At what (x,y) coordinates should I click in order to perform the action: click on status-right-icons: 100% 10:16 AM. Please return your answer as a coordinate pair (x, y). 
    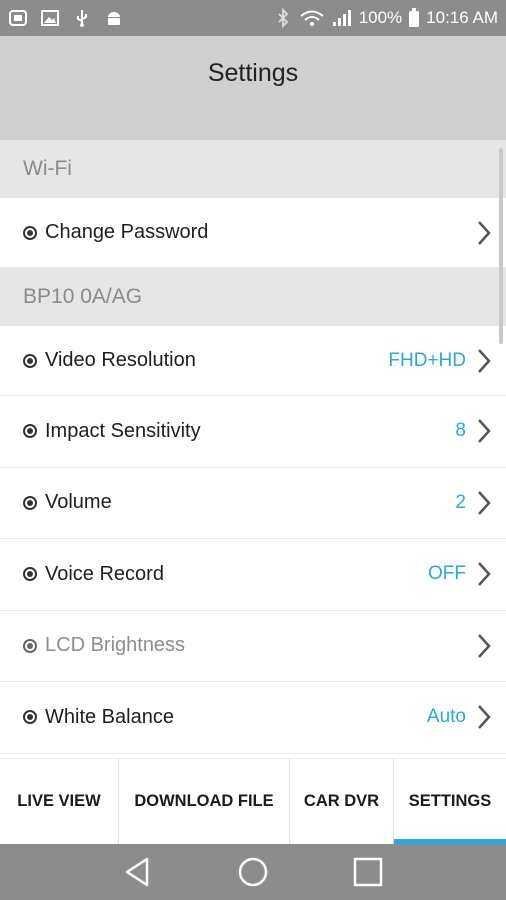
    Looking at the image, I should click on (385, 18).